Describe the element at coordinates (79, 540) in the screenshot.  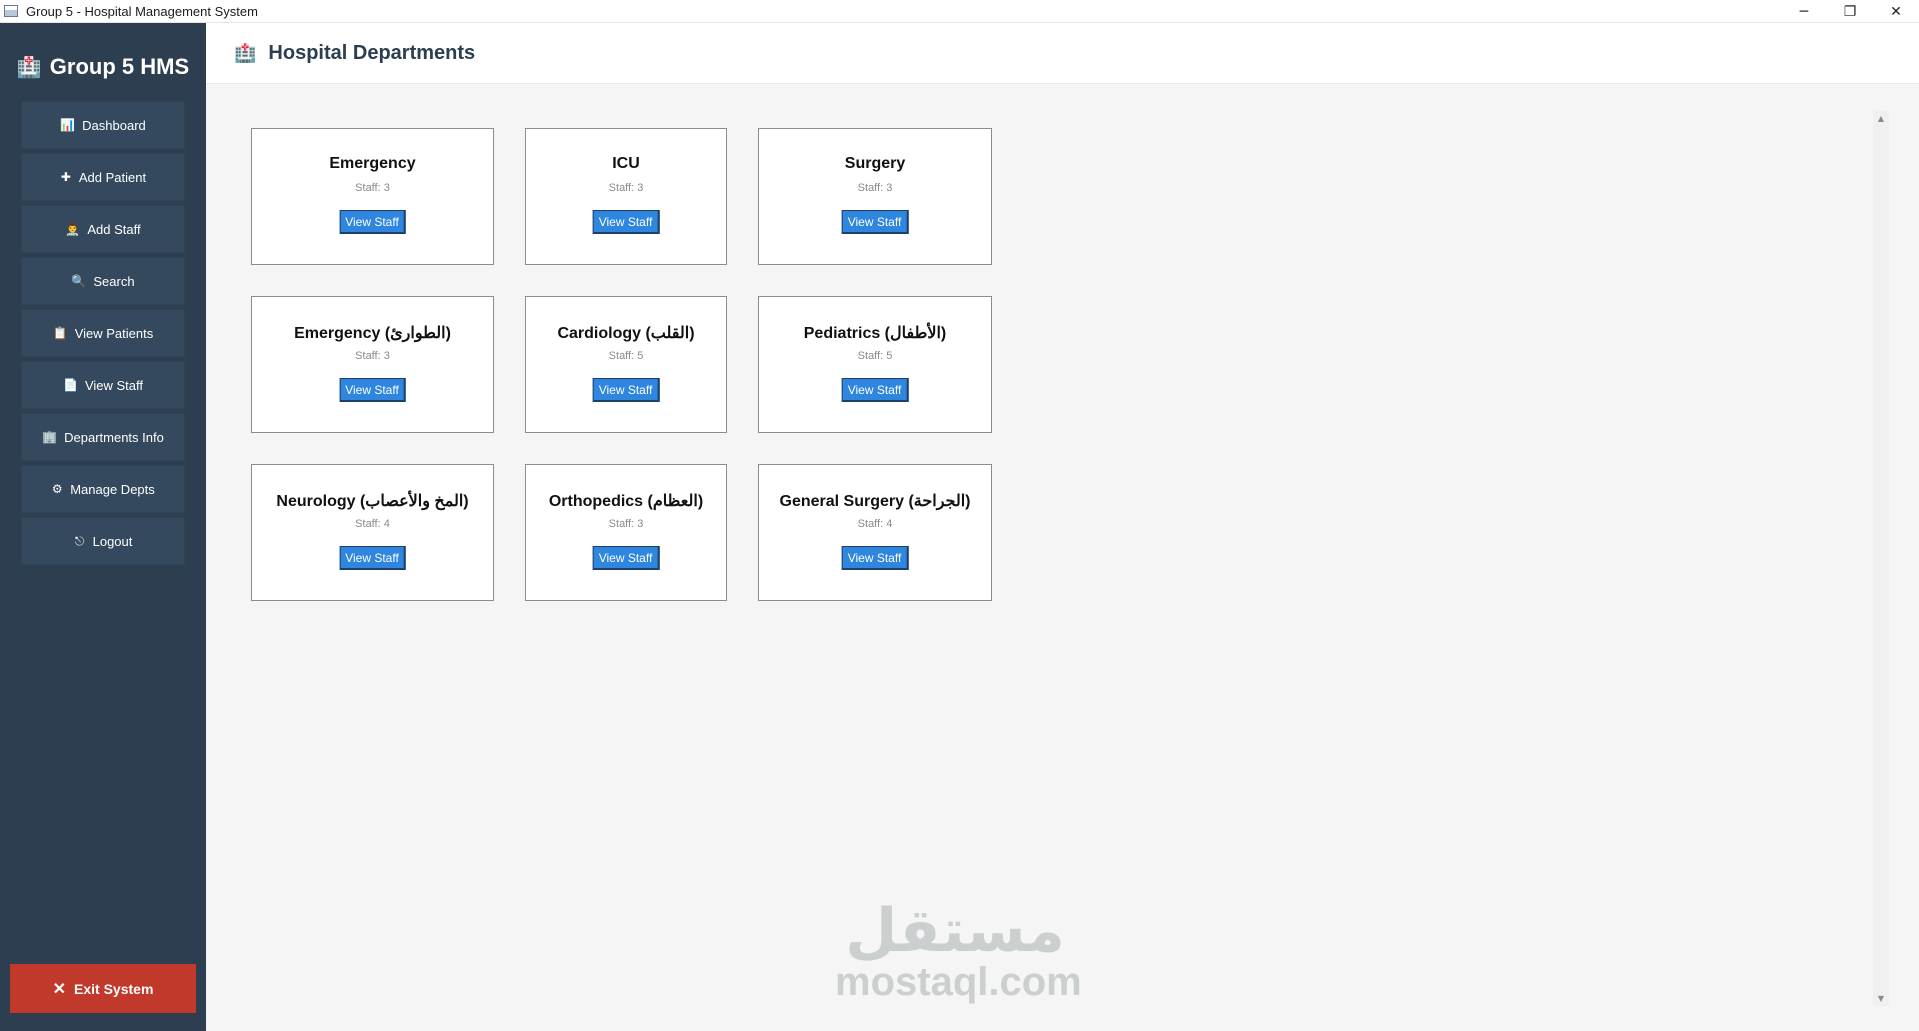
I see `logout-icon: ⎋` at that location.